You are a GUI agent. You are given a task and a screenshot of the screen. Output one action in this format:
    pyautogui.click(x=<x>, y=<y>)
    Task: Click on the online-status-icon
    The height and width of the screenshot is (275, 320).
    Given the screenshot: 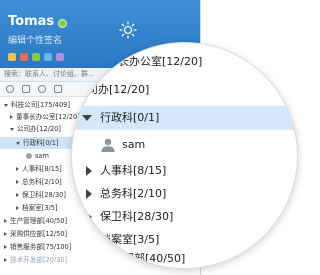 What is the action you would take?
    pyautogui.click(x=62, y=23)
    